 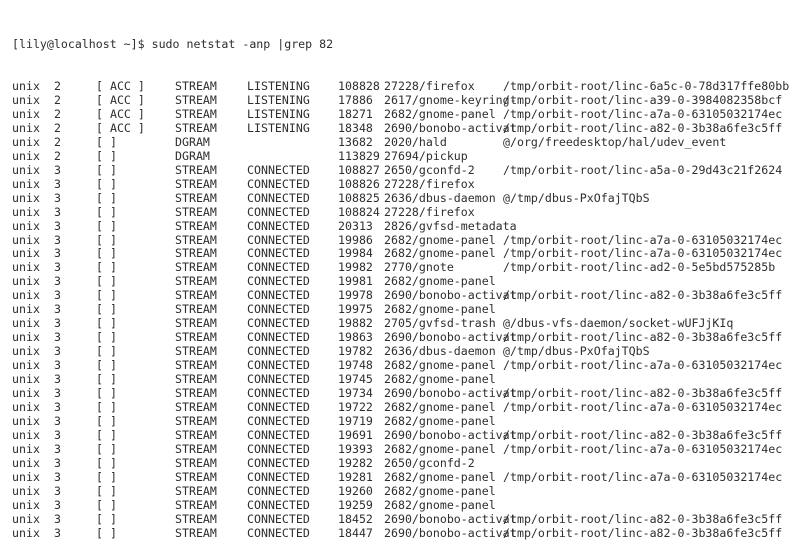 What do you see at coordinates (440, 197) in the screenshot?
I see `pid-program-cell: 2636/dbus-daemon` at bounding box center [440, 197].